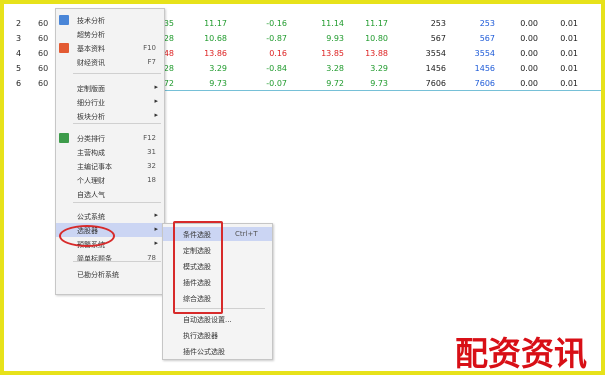 The width and height of the screenshot is (605, 375). What do you see at coordinates (110, 138) in the screenshot?
I see `menu-item: 分类排行 F12` at bounding box center [110, 138].